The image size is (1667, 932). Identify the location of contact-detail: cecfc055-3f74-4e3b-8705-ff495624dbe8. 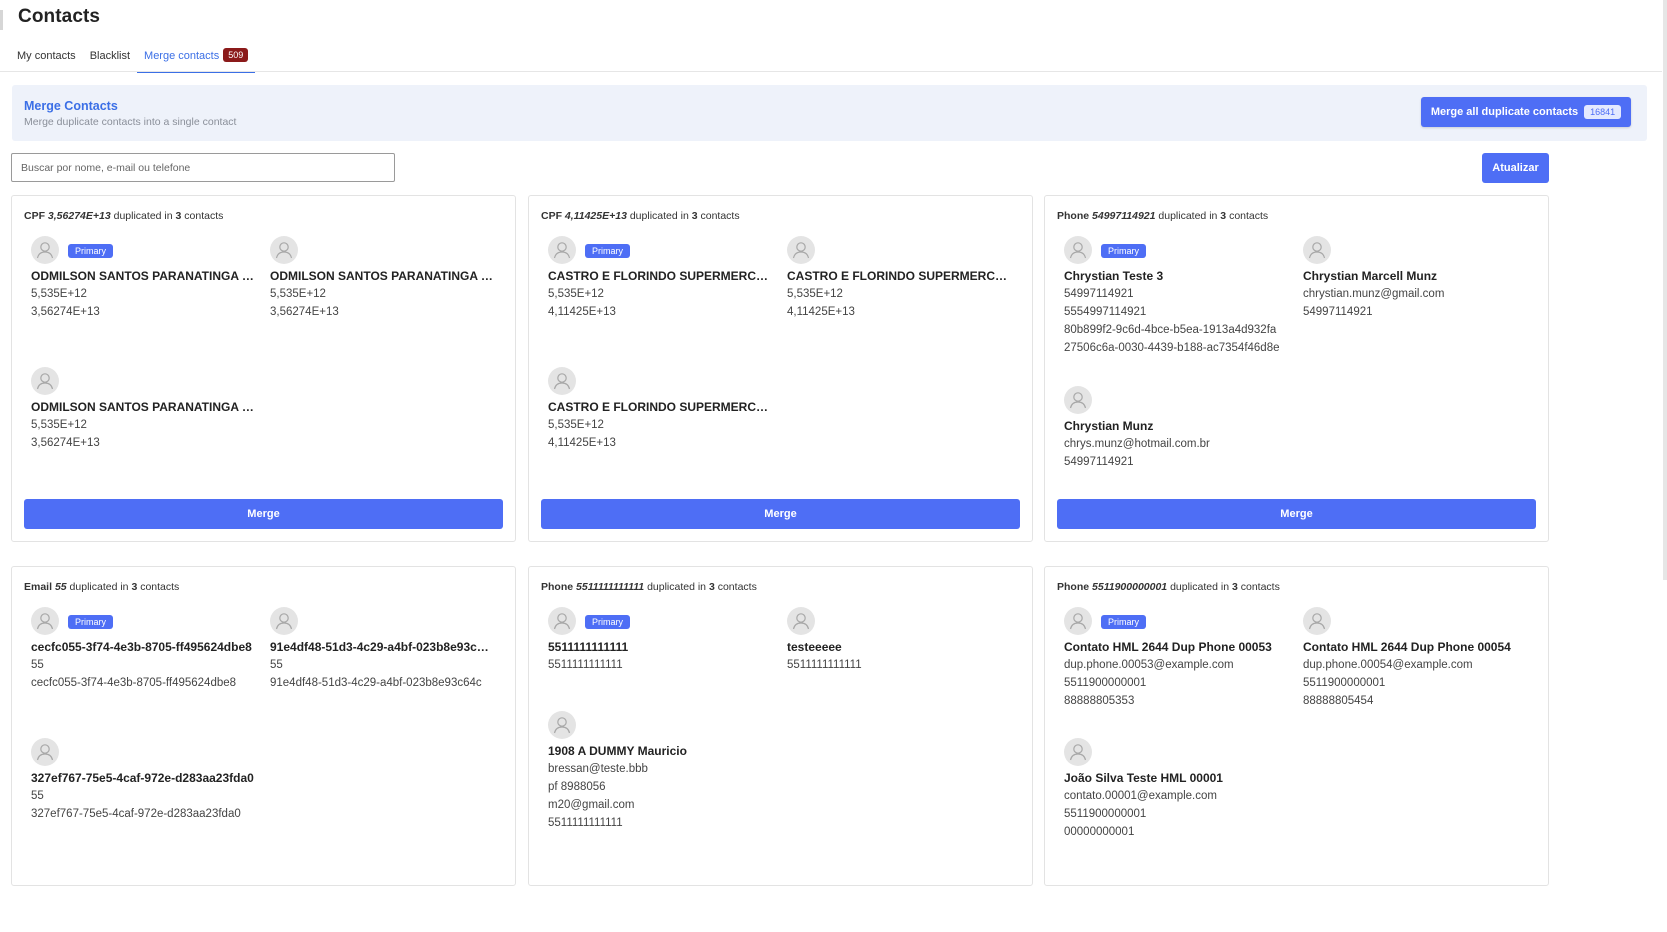
(134, 683).